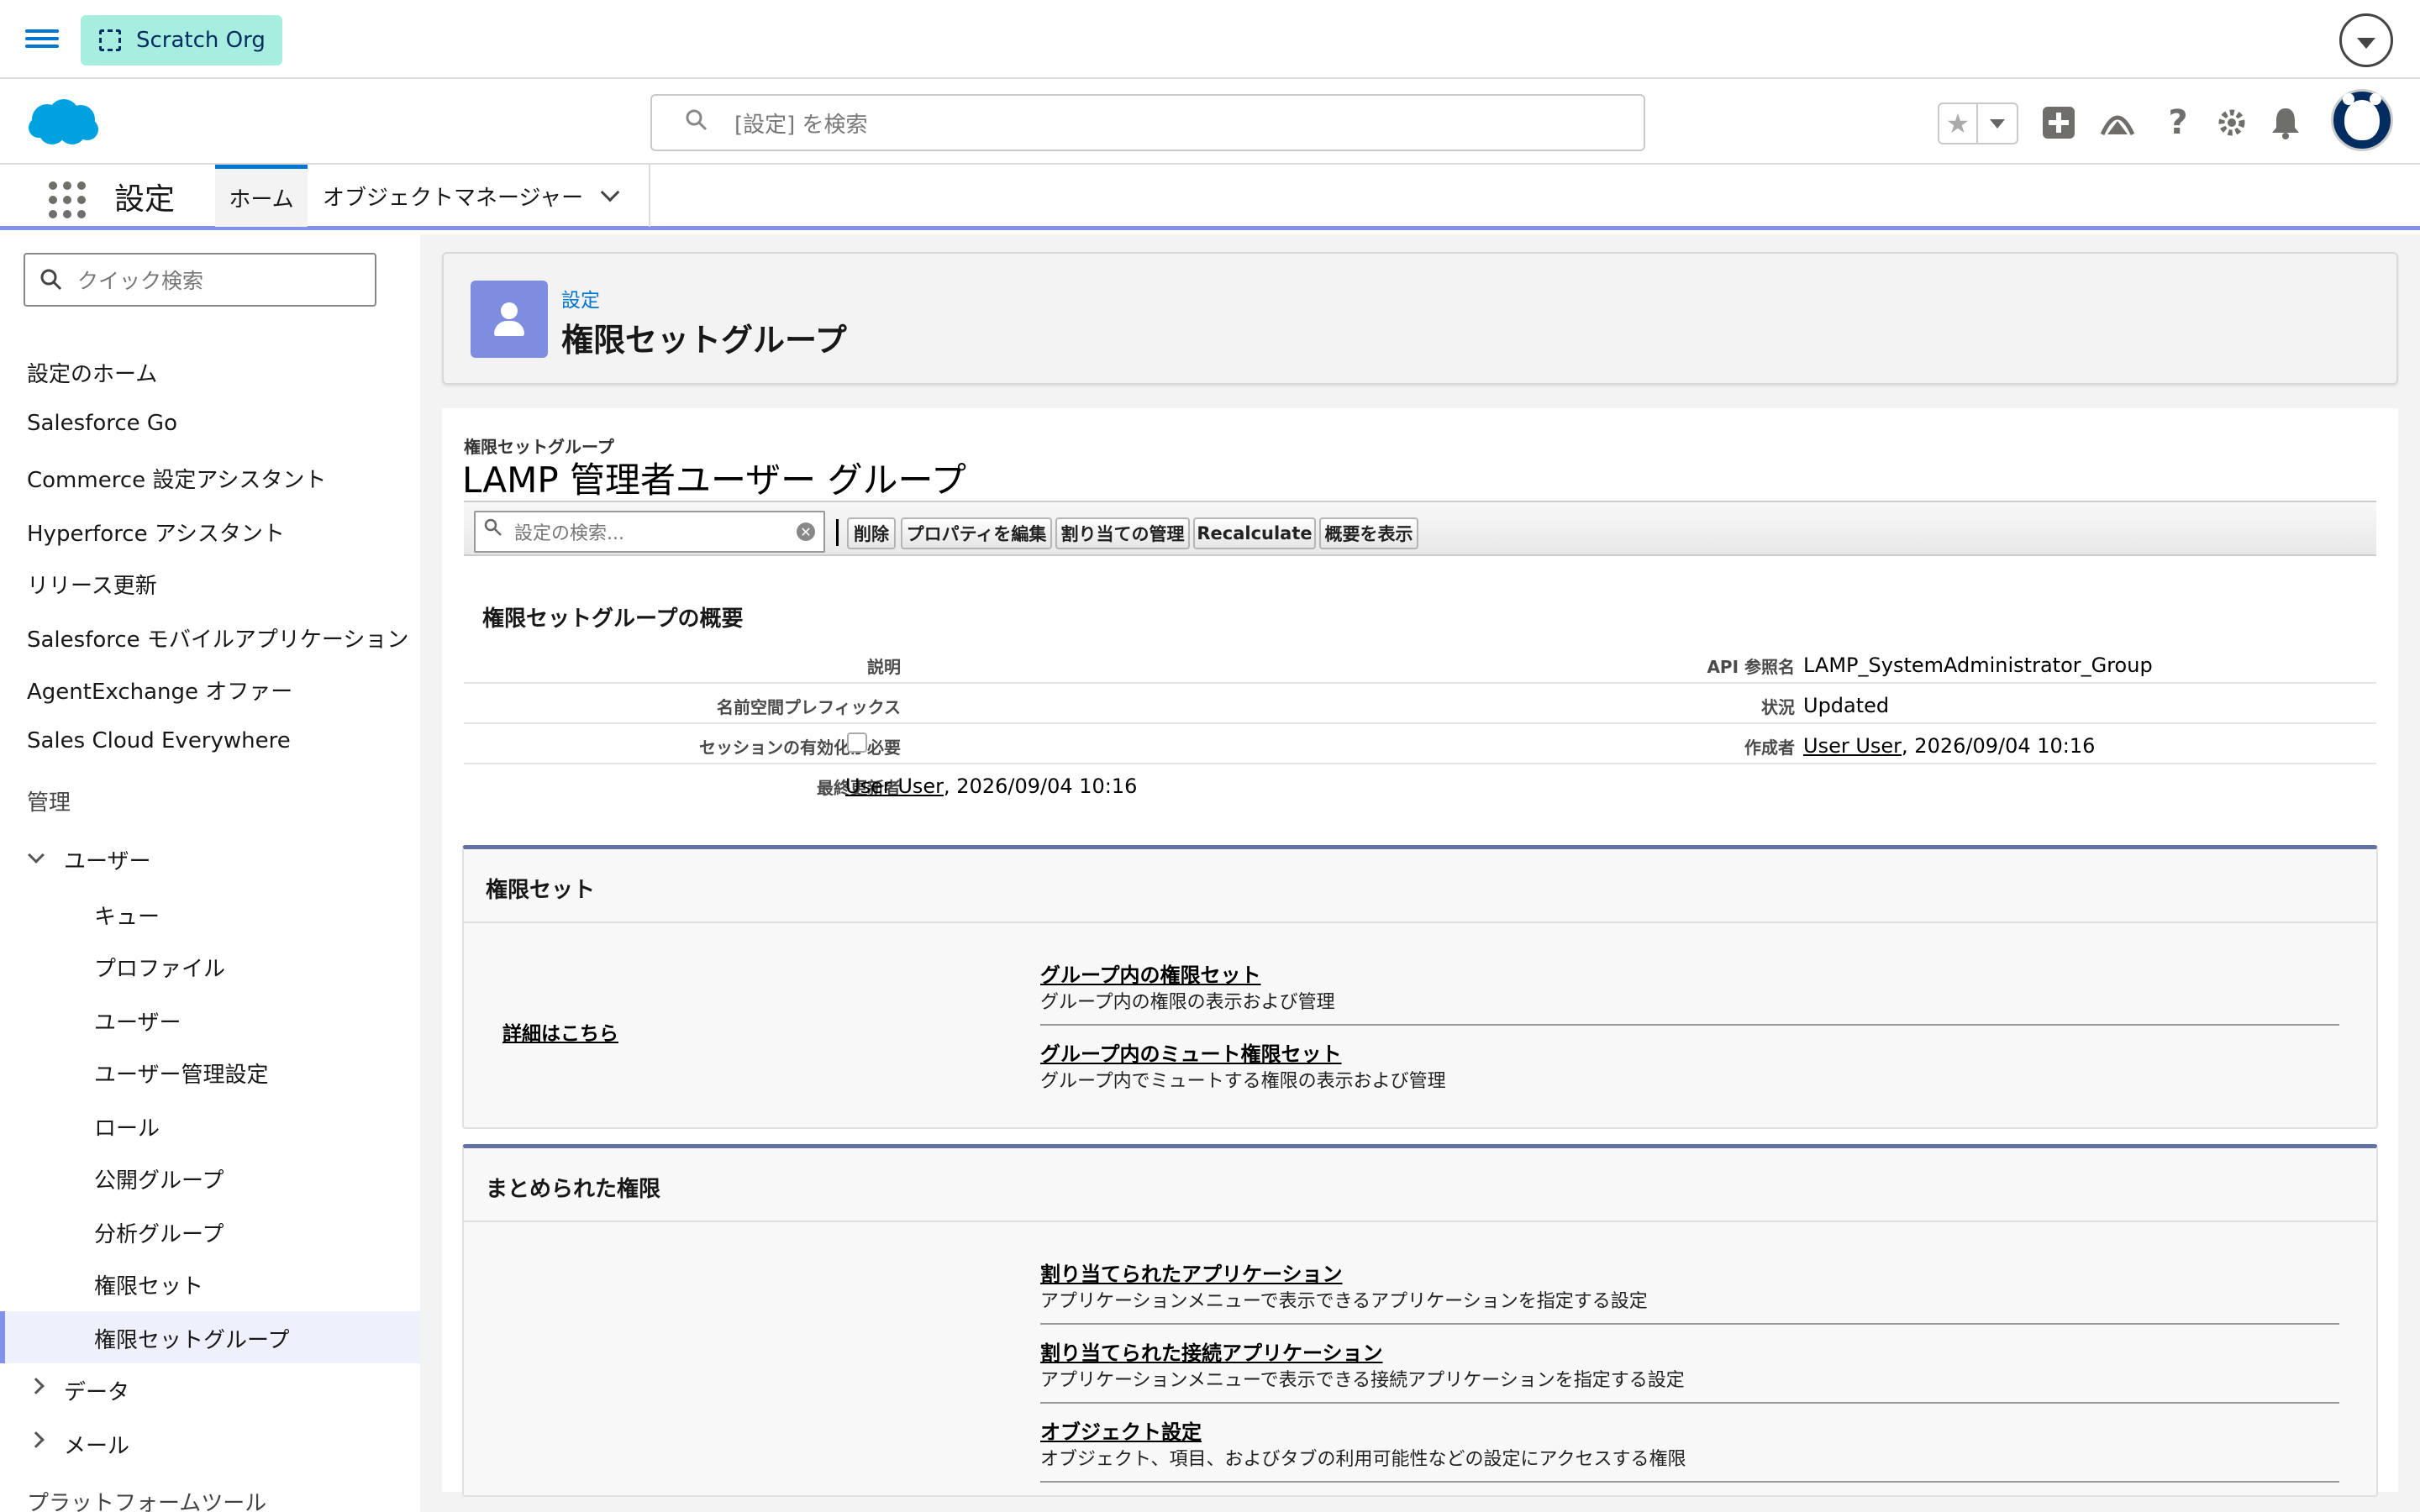 The image size is (2420, 1512). Describe the element at coordinates (838, 532) in the screenshot. I see `toolbar-separator` at that location.